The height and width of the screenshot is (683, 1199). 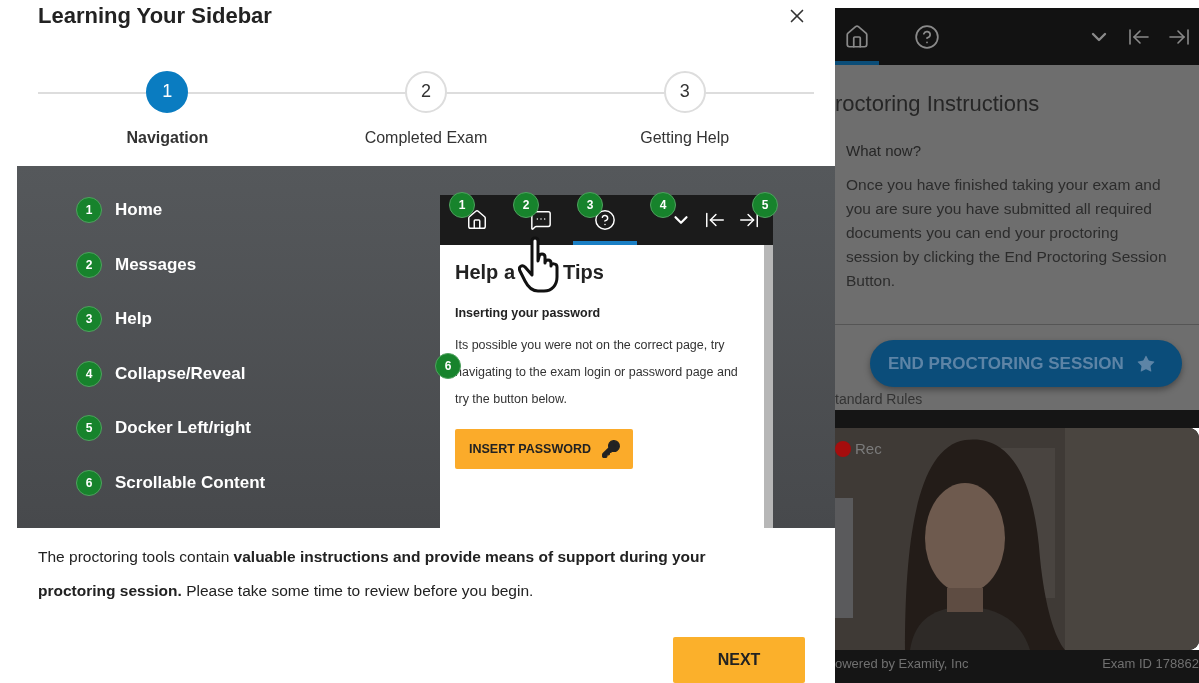 I want to click on section-title: Inserting your password, so click(x=528, y=313).